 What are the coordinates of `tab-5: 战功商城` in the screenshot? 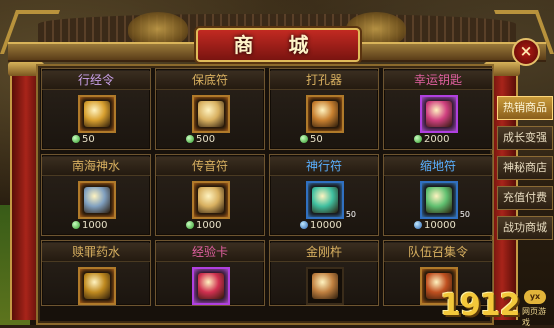 It's located at (525, 228).